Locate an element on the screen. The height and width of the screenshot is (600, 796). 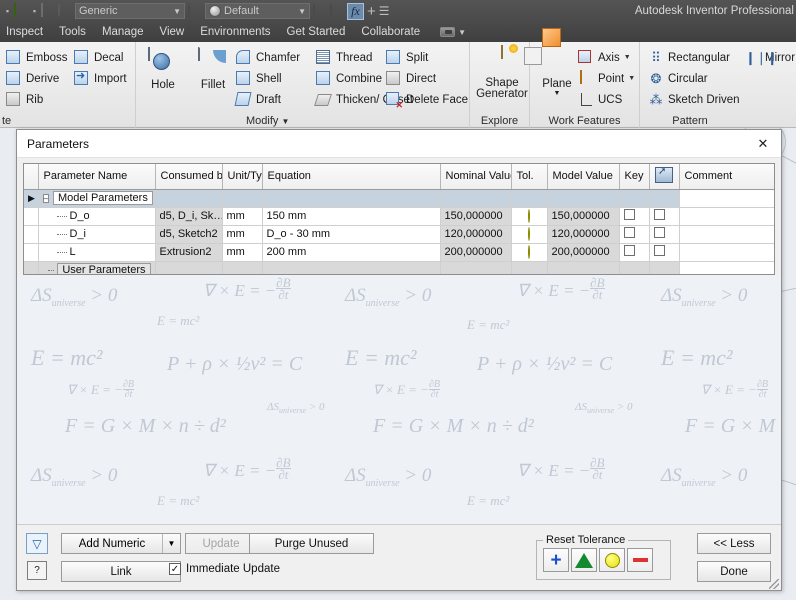
fx-icon: fx is located at coordinates (355, 11).